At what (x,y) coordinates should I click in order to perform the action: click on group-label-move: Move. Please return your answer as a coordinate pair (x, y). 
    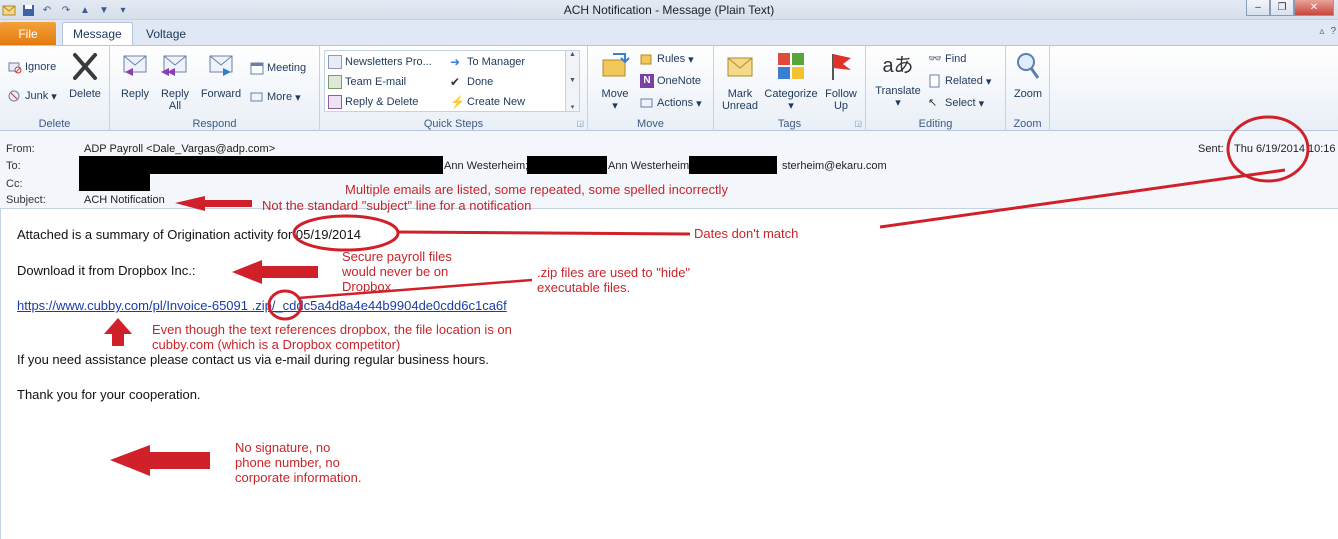
    Looking at the image, I should click on (650, 124).